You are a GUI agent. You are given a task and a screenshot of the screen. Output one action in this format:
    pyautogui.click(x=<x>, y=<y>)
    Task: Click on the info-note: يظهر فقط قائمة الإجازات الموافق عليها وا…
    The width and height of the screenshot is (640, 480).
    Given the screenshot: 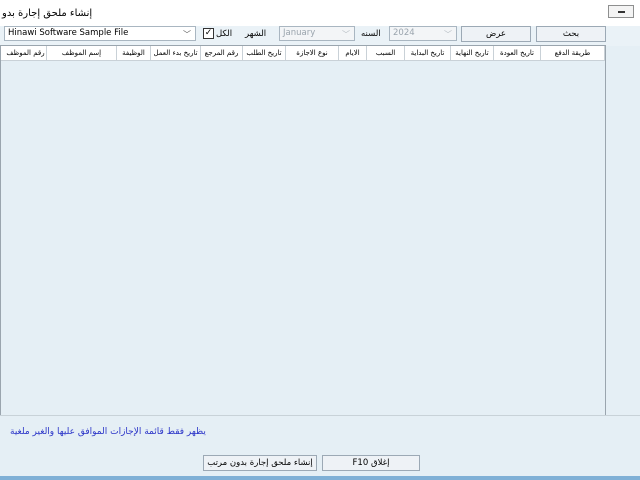 What is the action you would take?
    pyautogui.click(x=108, y=432)
    